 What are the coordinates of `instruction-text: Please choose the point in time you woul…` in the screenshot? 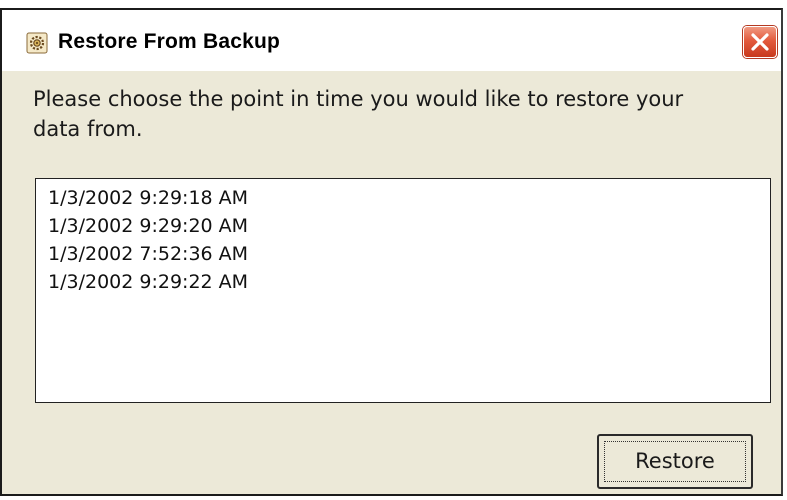 It's located at (358, 114).